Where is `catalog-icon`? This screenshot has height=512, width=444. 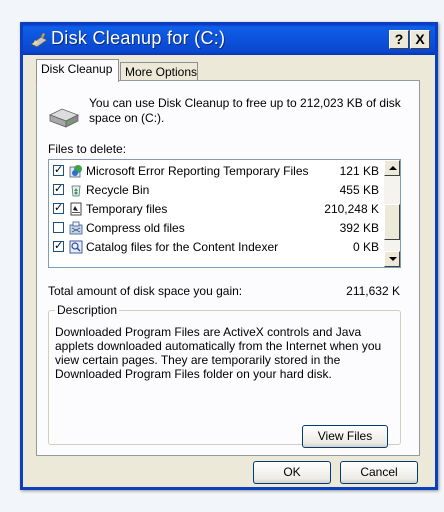 catalog-icon is located at coordinates (76, 247).